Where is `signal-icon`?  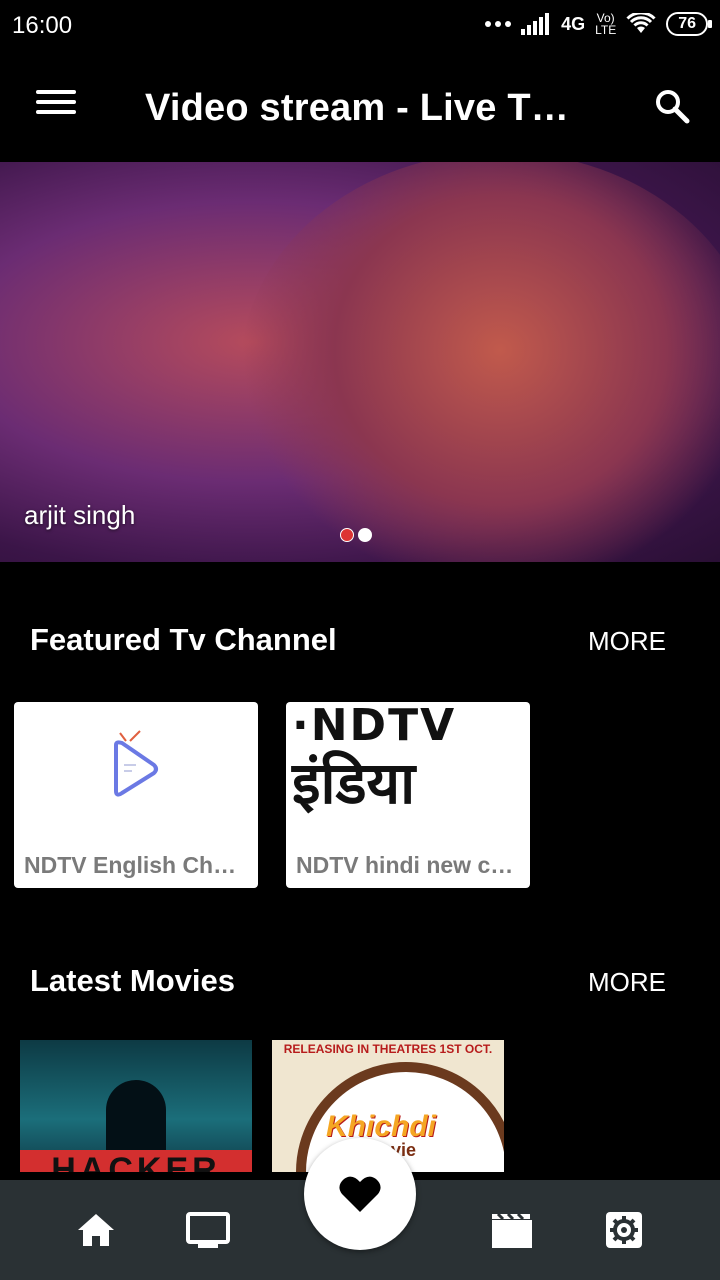
signal-icon is located at coordinates (536, 24).